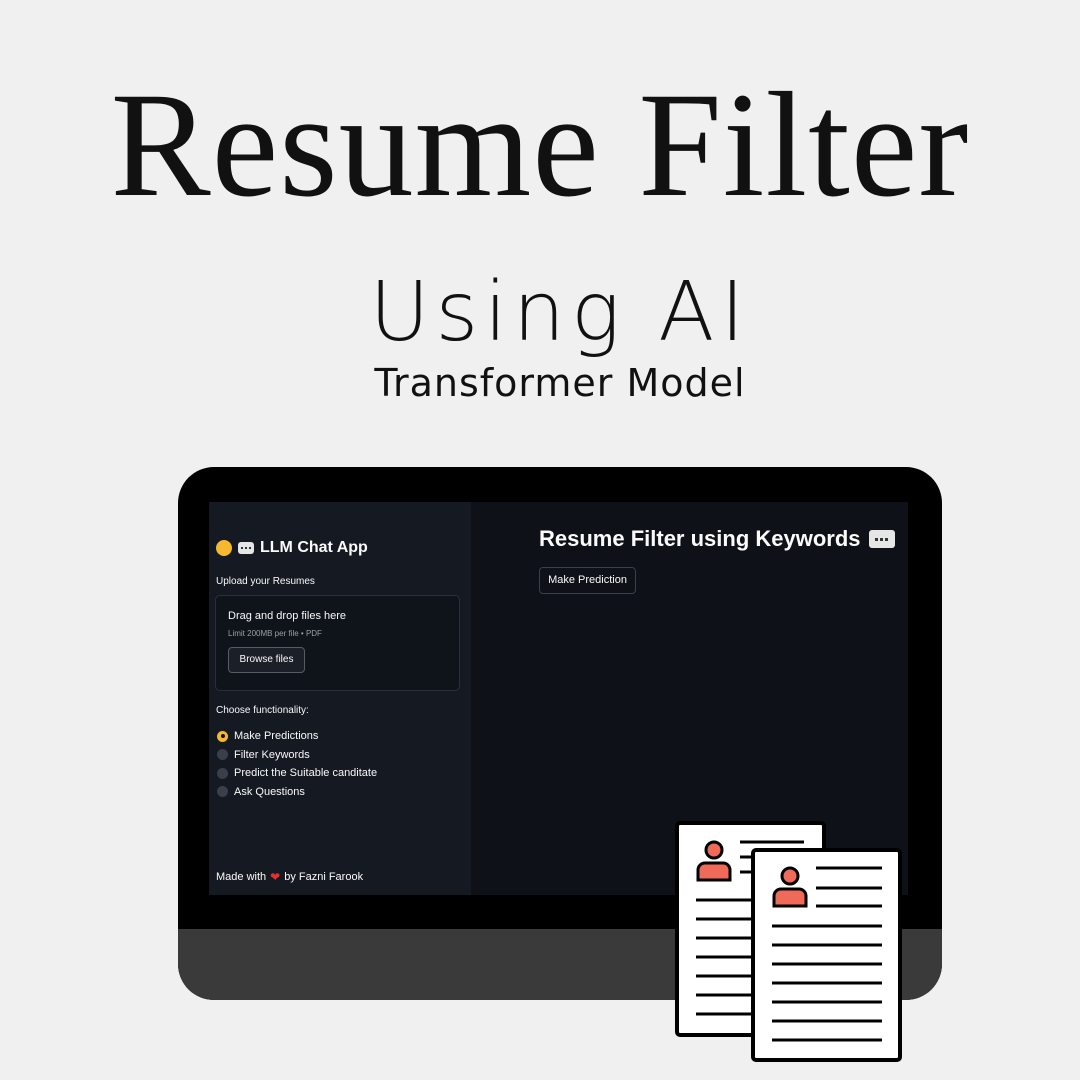 The image size is (1080, 1080). I want to click on footer-suffix: by Fazni Farook, so click(324, 877).